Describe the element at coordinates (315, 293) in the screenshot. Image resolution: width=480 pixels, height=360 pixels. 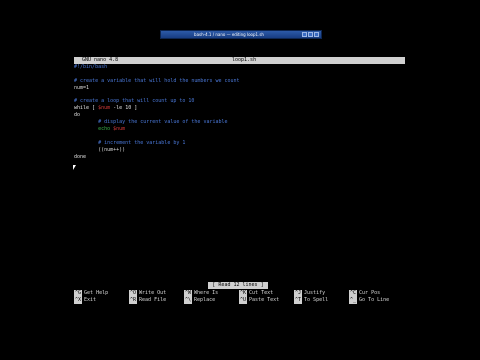
I see `shortcut-label: Justify` at that location.